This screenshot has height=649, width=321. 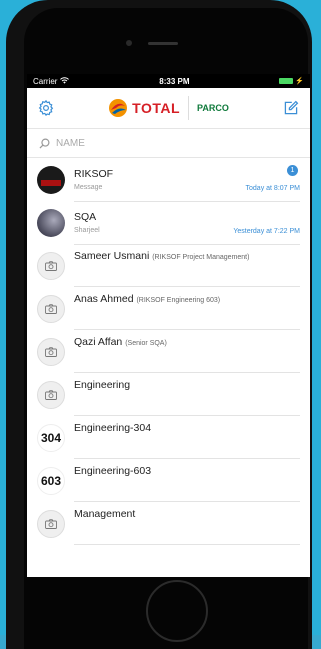 I want to click on chat-row-body: Engineering-603, so click(x=187, y=480).